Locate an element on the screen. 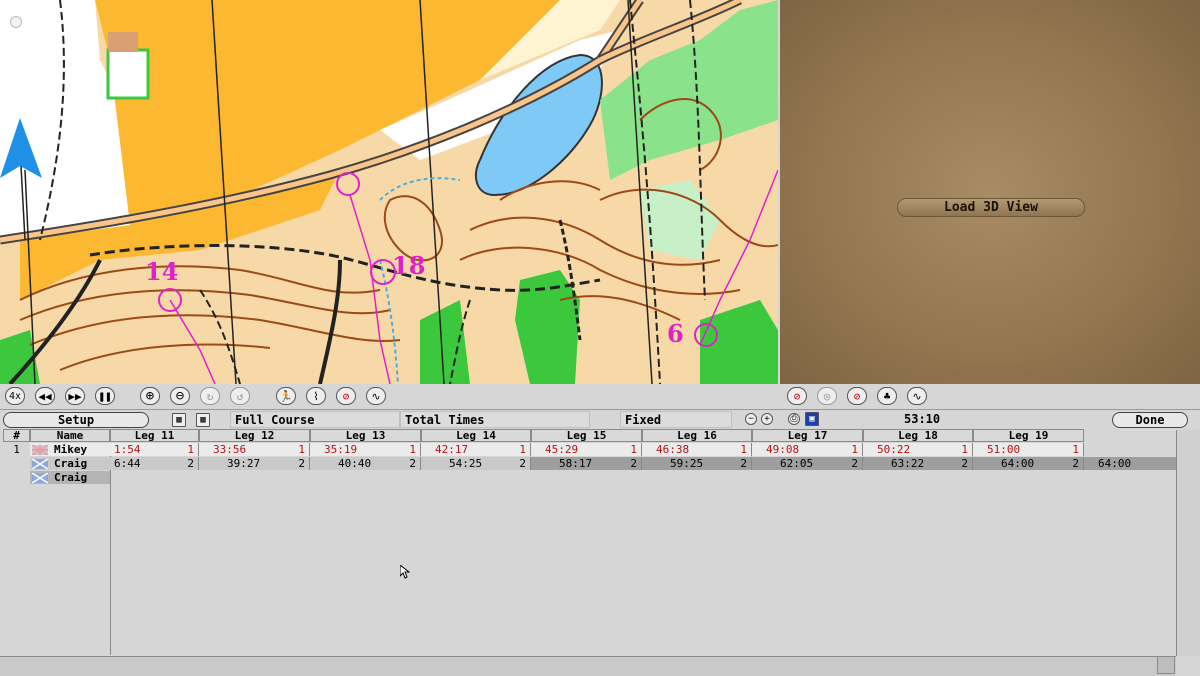 The width and height of the screenshot is (1200, 676). split-time-cell: 62:05 2 is located at coordinates (807, 463).